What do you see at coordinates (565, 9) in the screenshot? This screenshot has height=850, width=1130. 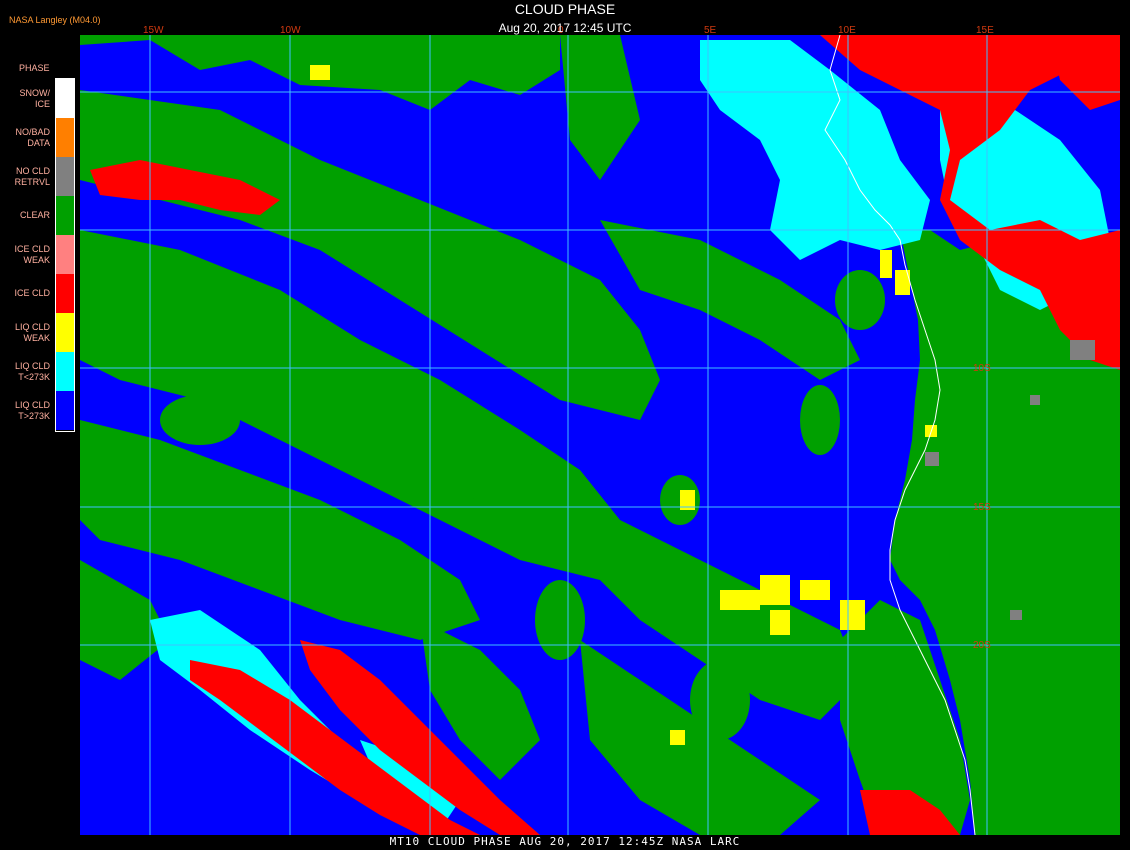 I see `map-title: CLOUD PHASE` at bounding box center [565, 9].